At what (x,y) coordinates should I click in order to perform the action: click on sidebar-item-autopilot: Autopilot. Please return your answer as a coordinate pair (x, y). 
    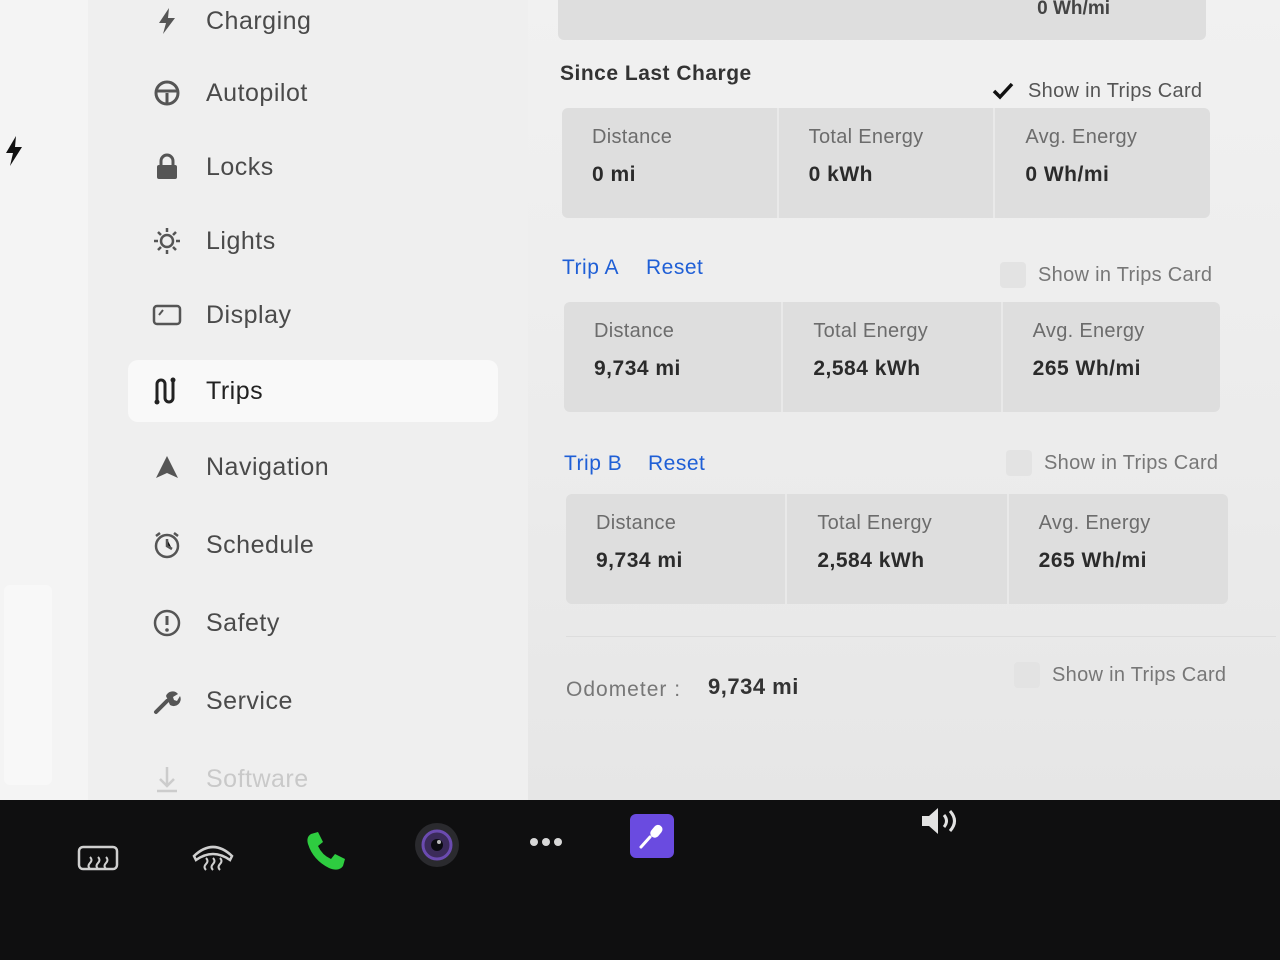
    Looking at the image, I should click on (313, 93).